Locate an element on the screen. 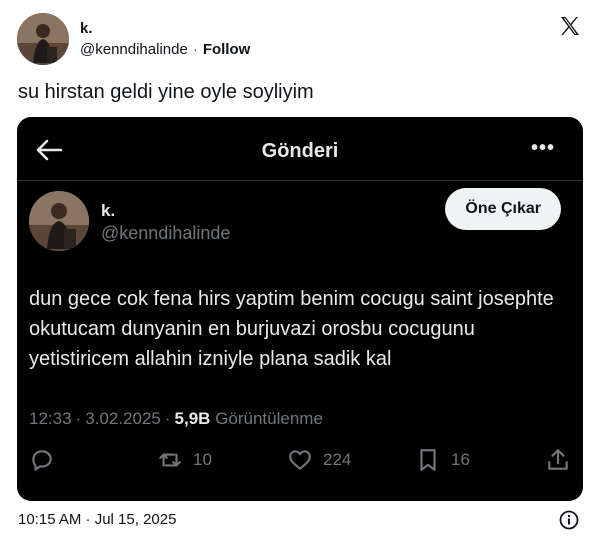  retweet-icon is located at coordinates (170, 460).